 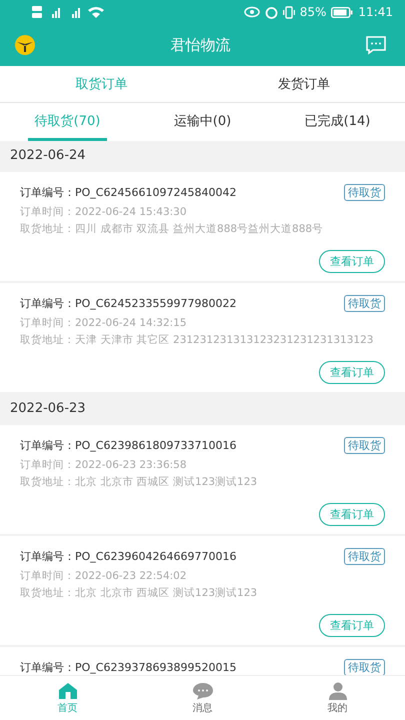 I want to click on order-time: 订单时间：2022-06-23 23:36:58, so click(x=104, y=465).